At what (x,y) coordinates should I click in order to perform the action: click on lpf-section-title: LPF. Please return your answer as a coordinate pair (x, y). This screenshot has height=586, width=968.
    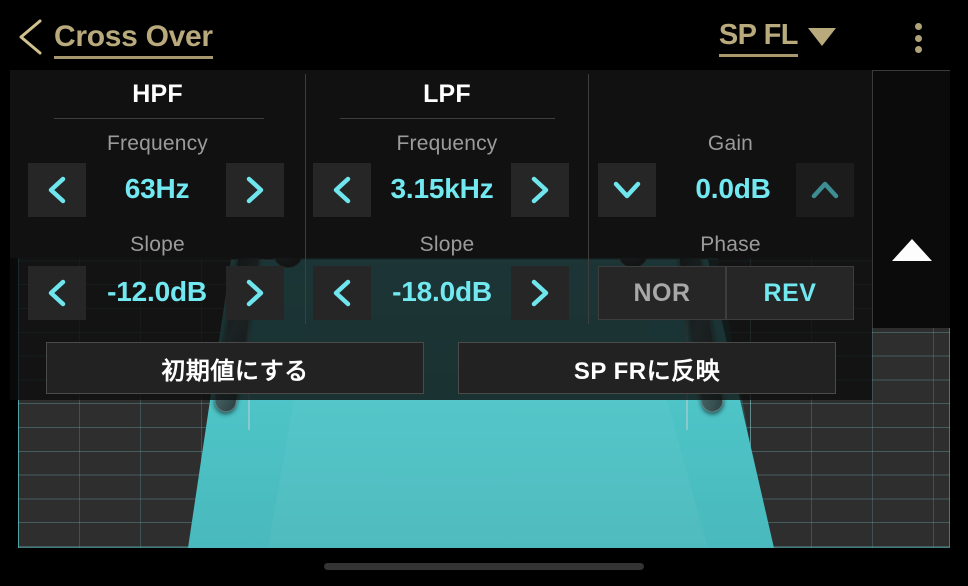
    Looking at the image, I should click on (447, 94).